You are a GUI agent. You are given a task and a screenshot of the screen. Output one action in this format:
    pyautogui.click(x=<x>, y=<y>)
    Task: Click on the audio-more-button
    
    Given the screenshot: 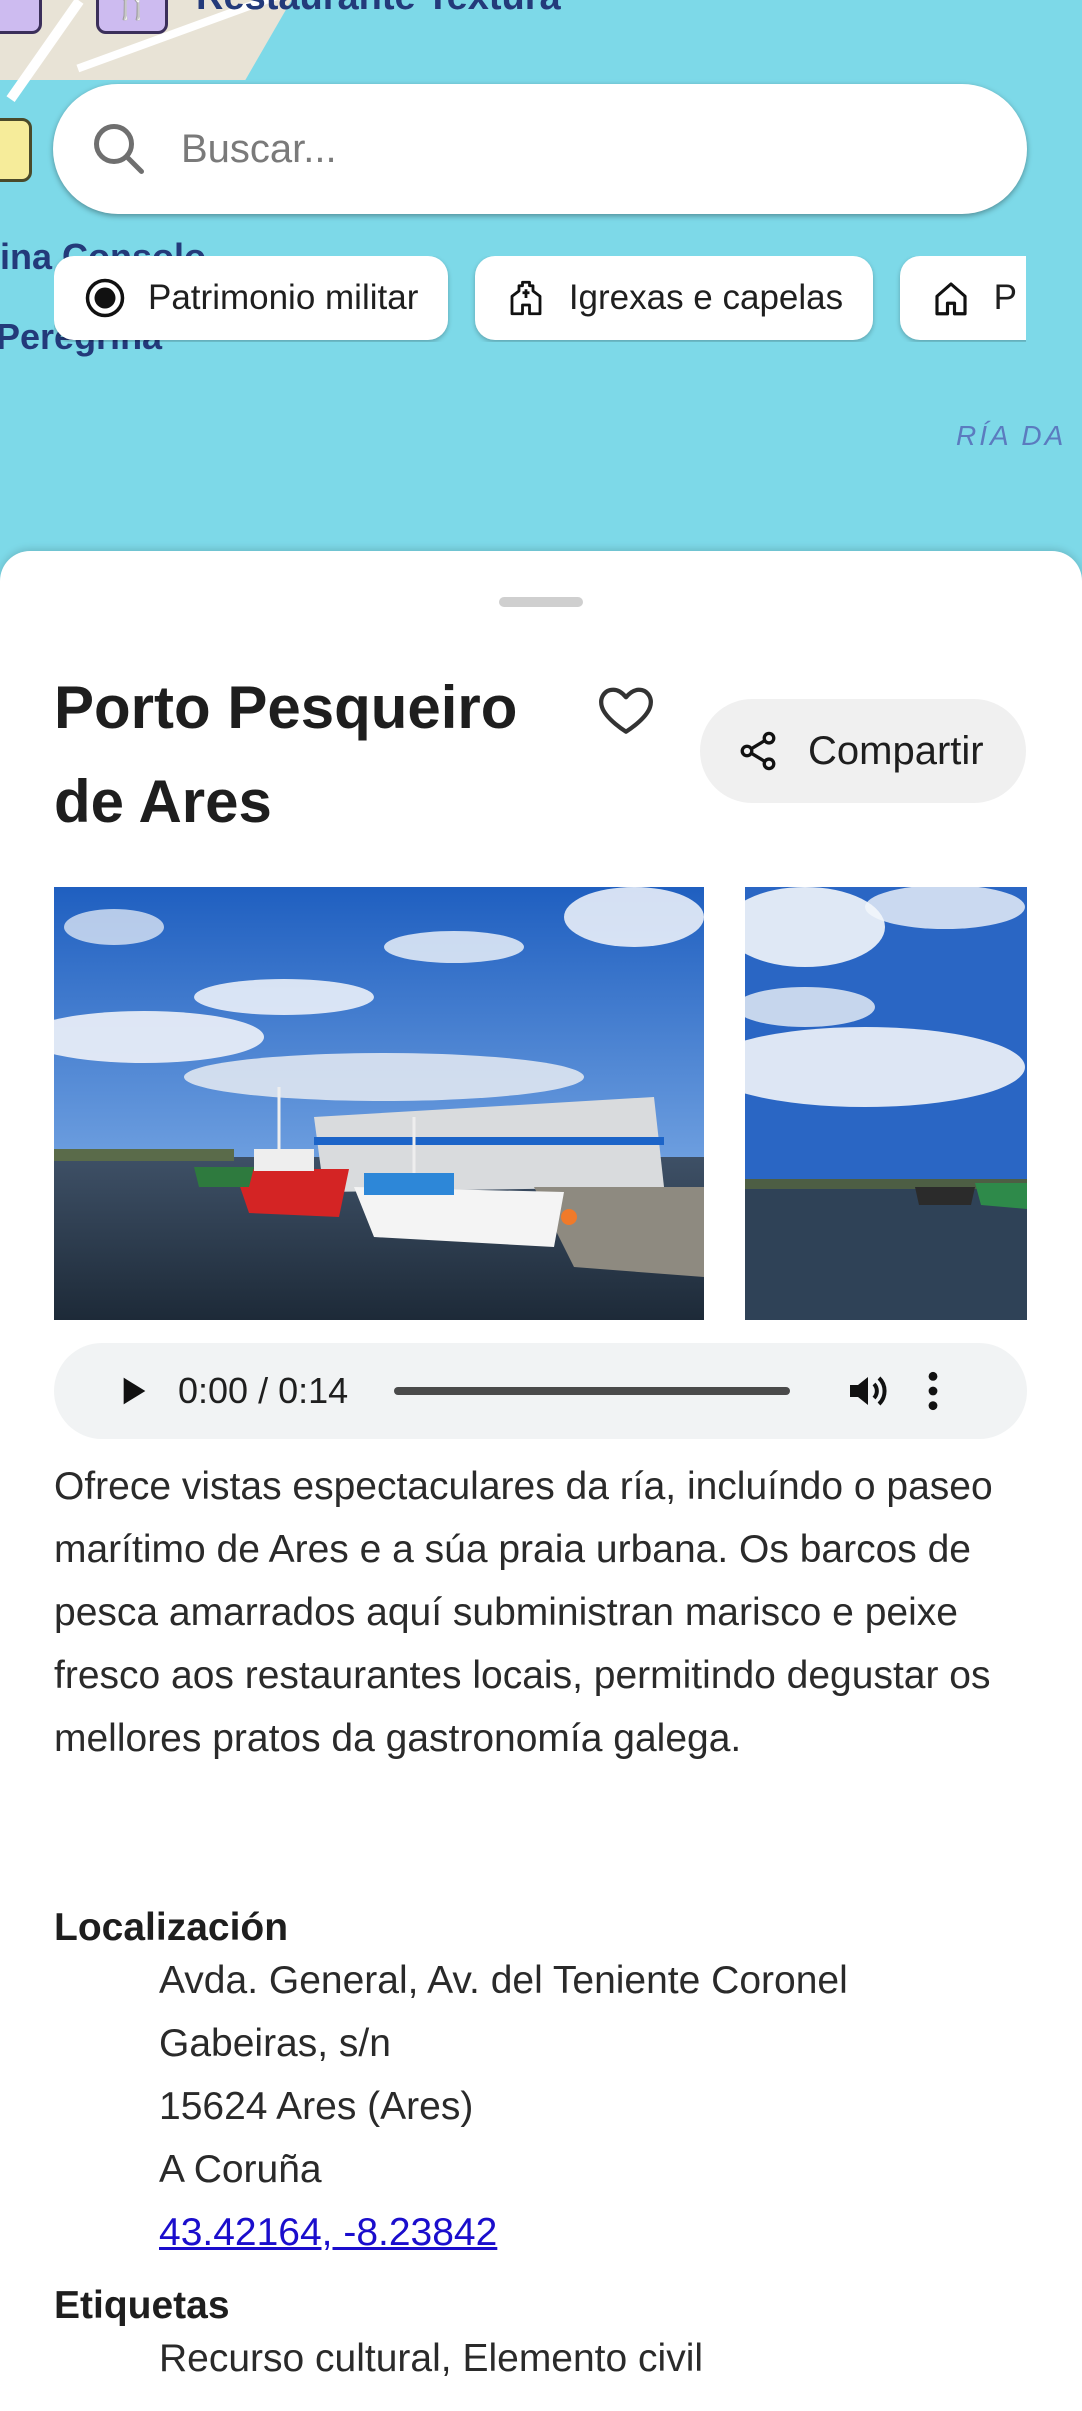 What is the action you would take?
    pyautogui.click(x=933, y=1391)
    